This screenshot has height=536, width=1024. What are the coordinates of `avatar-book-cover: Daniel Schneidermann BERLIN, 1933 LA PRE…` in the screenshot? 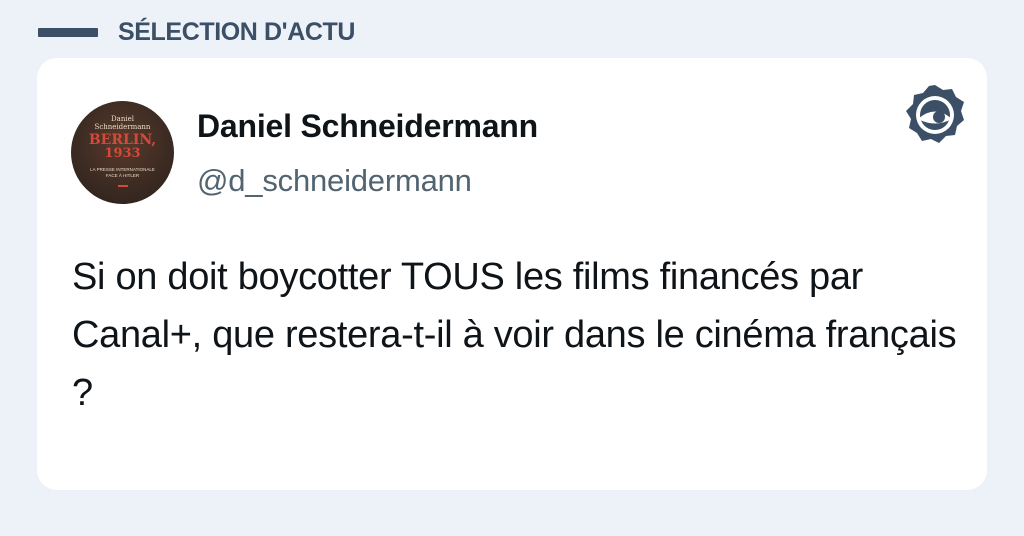 It's located at (122, 152).